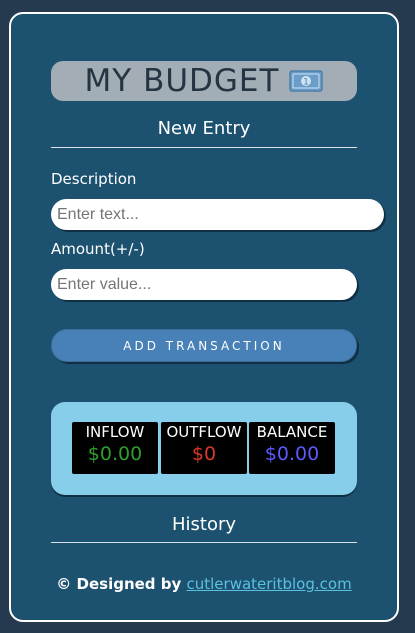 This screenshot has height=633, width=415. Describe the element at coordinates (292, 432) in the screenshot. I see `balance-label: BALANCE` at that location.